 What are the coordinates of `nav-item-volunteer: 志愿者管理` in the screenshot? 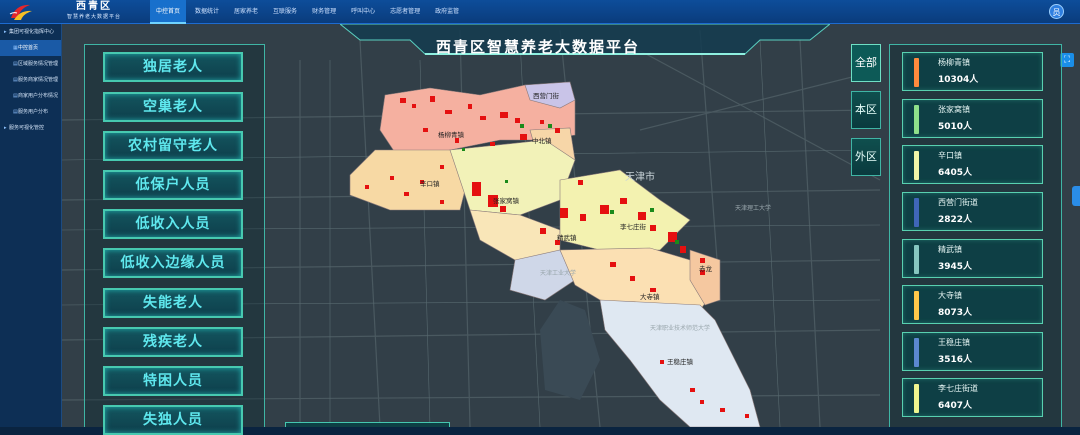 It's located at (405, 12).